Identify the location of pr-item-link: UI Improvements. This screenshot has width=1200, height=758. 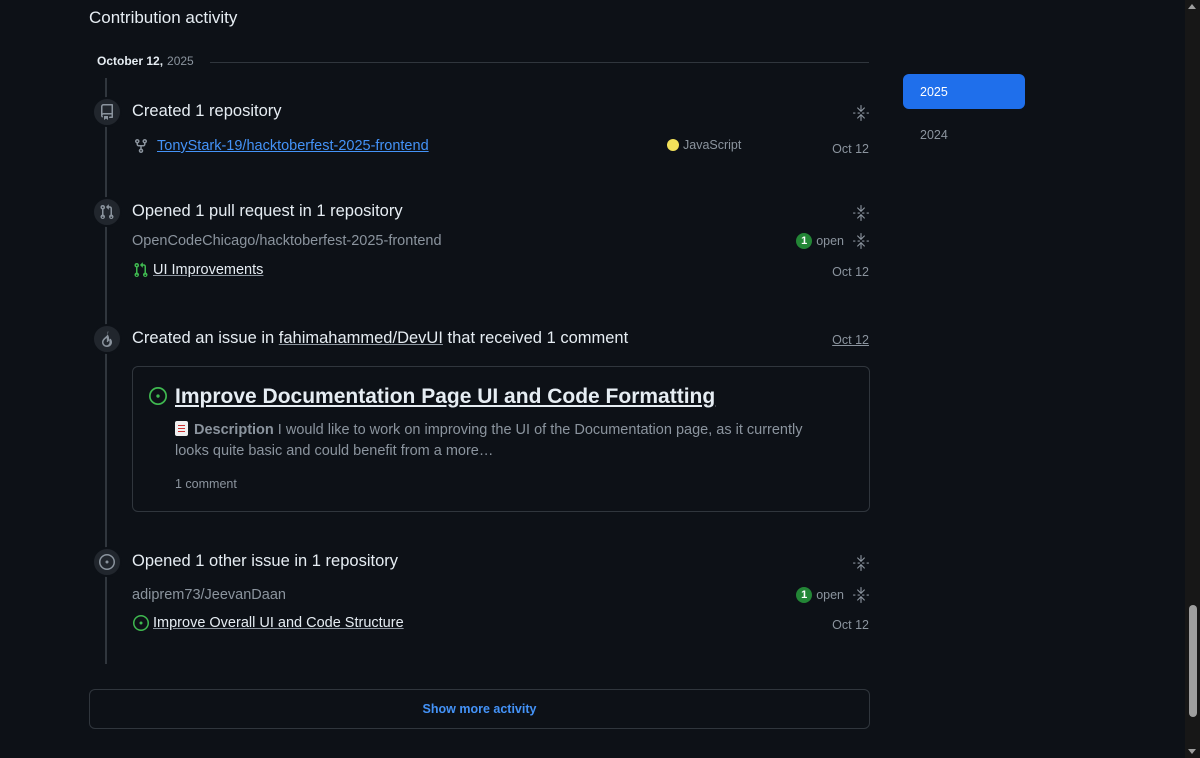
(208, 270).